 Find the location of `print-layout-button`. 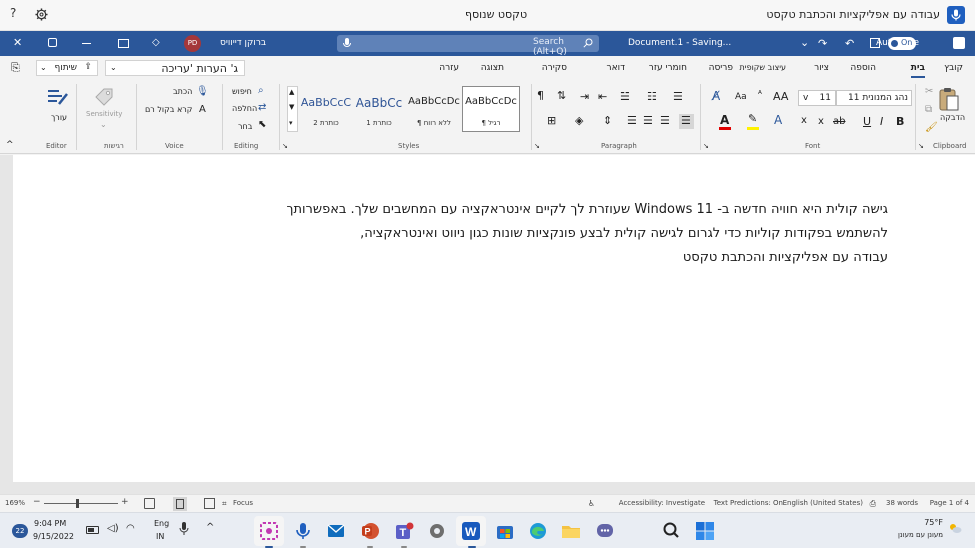

print-layout-button is located at coordinates (180, 504).